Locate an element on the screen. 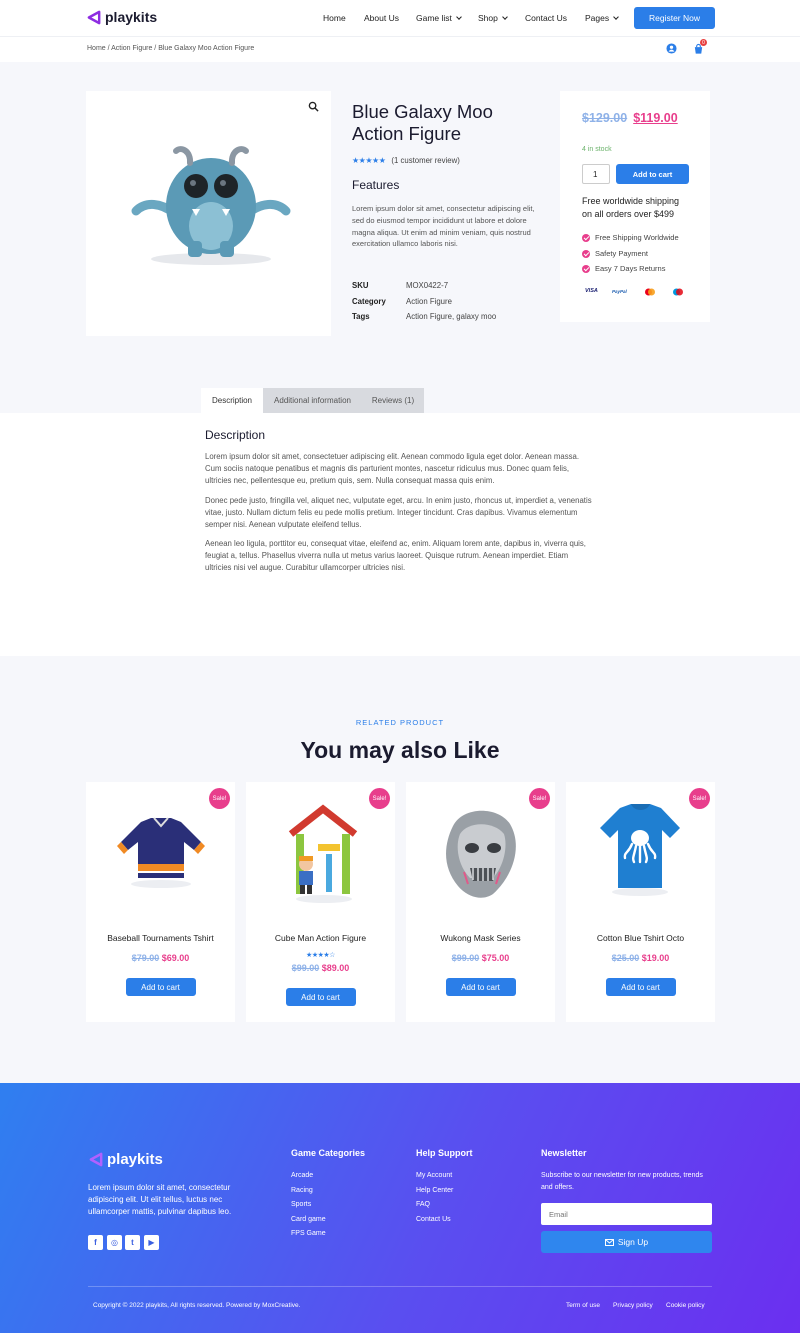  stock-status: 4 in stock is located at coordinates (597, 149).